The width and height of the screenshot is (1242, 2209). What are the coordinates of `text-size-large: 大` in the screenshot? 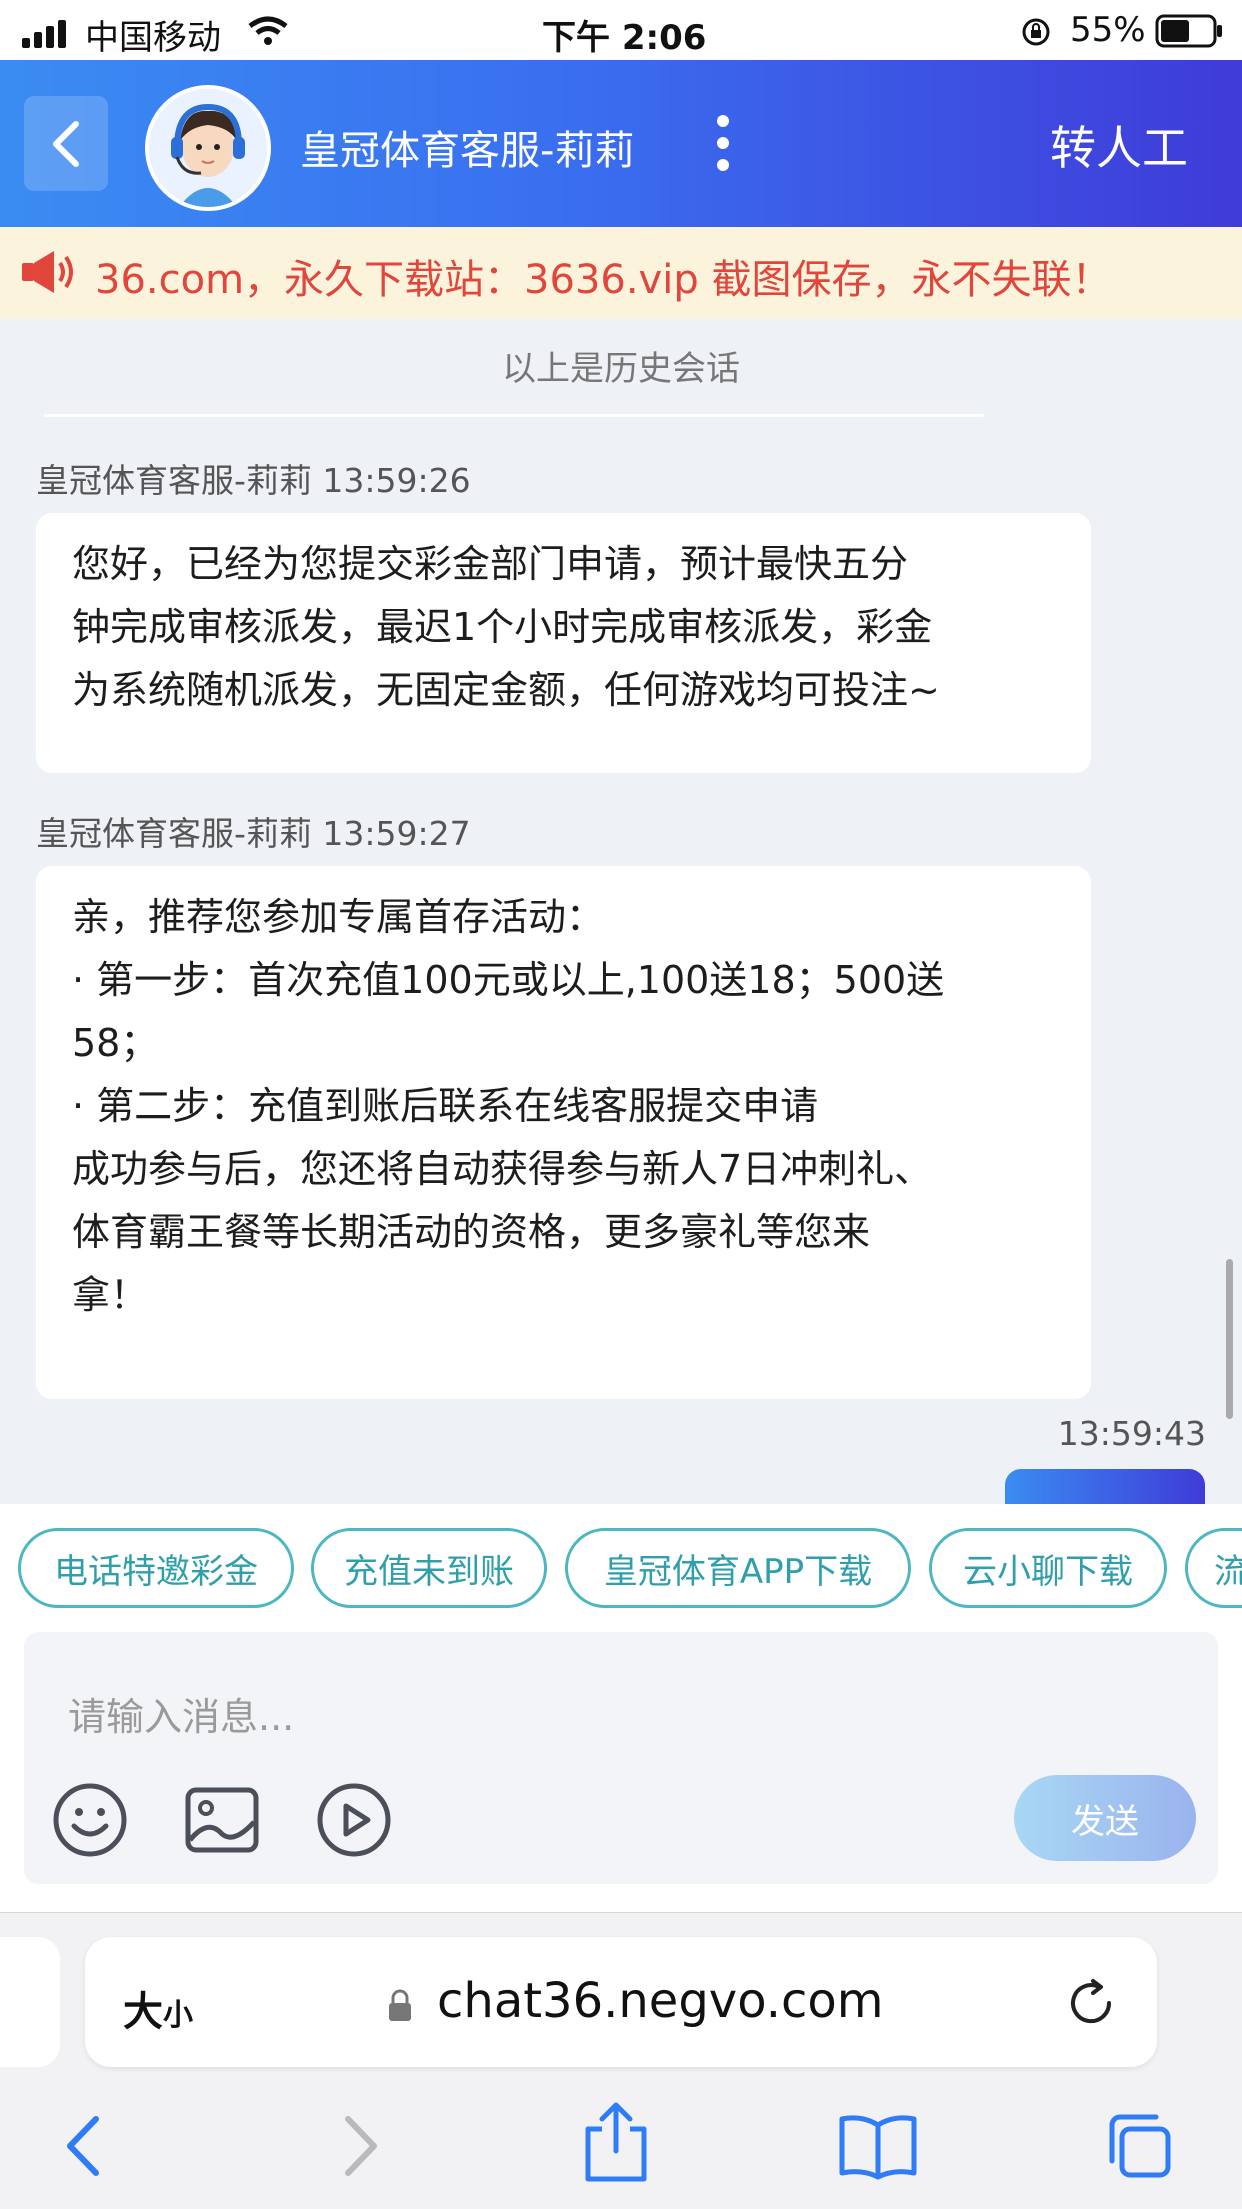 It's located at (143, 2012).